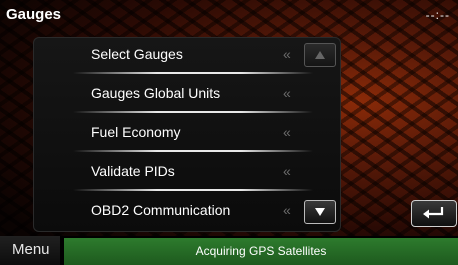  I want to click on status-text: Acquiring GPS Satellites, so click(261, 251).